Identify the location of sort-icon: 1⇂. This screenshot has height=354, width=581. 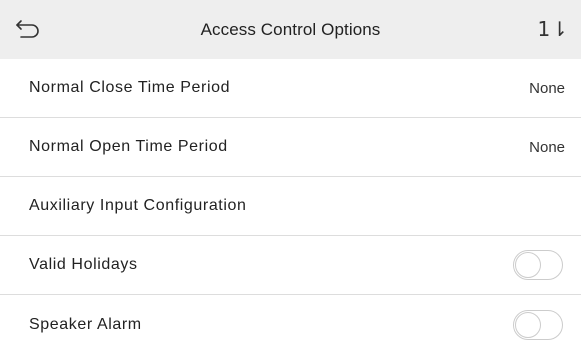
(553, 29).